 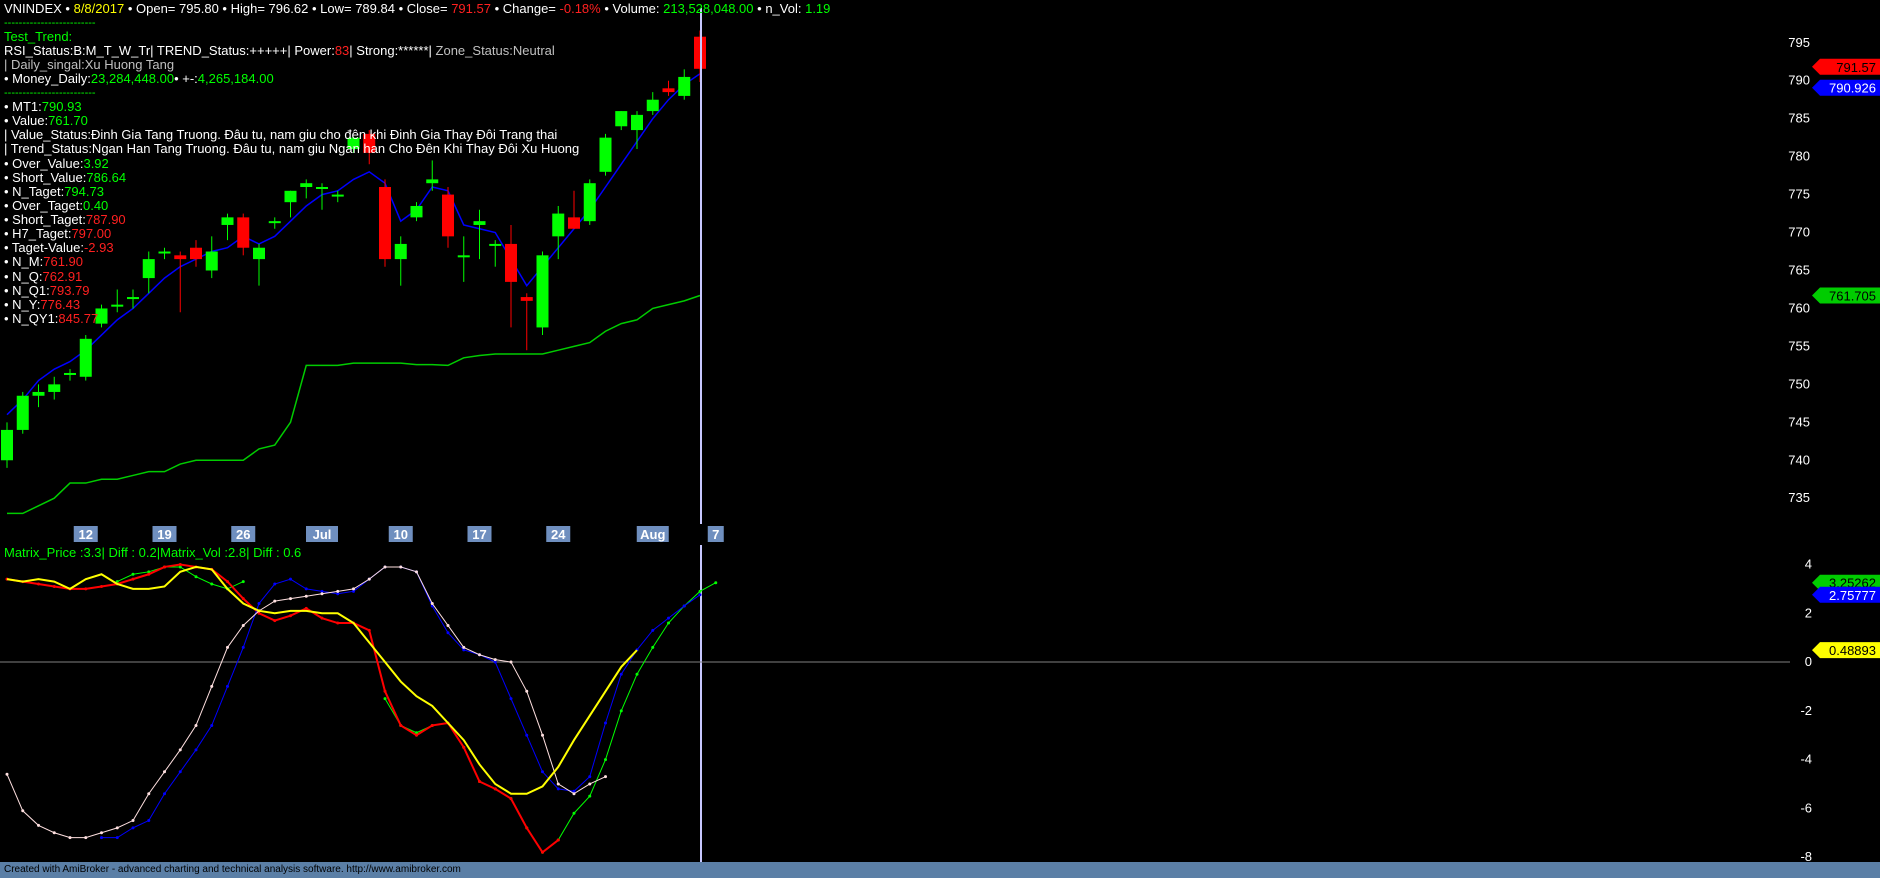 I want to click on indicator-ytick-label: 2, so click(x=1808, y=612).